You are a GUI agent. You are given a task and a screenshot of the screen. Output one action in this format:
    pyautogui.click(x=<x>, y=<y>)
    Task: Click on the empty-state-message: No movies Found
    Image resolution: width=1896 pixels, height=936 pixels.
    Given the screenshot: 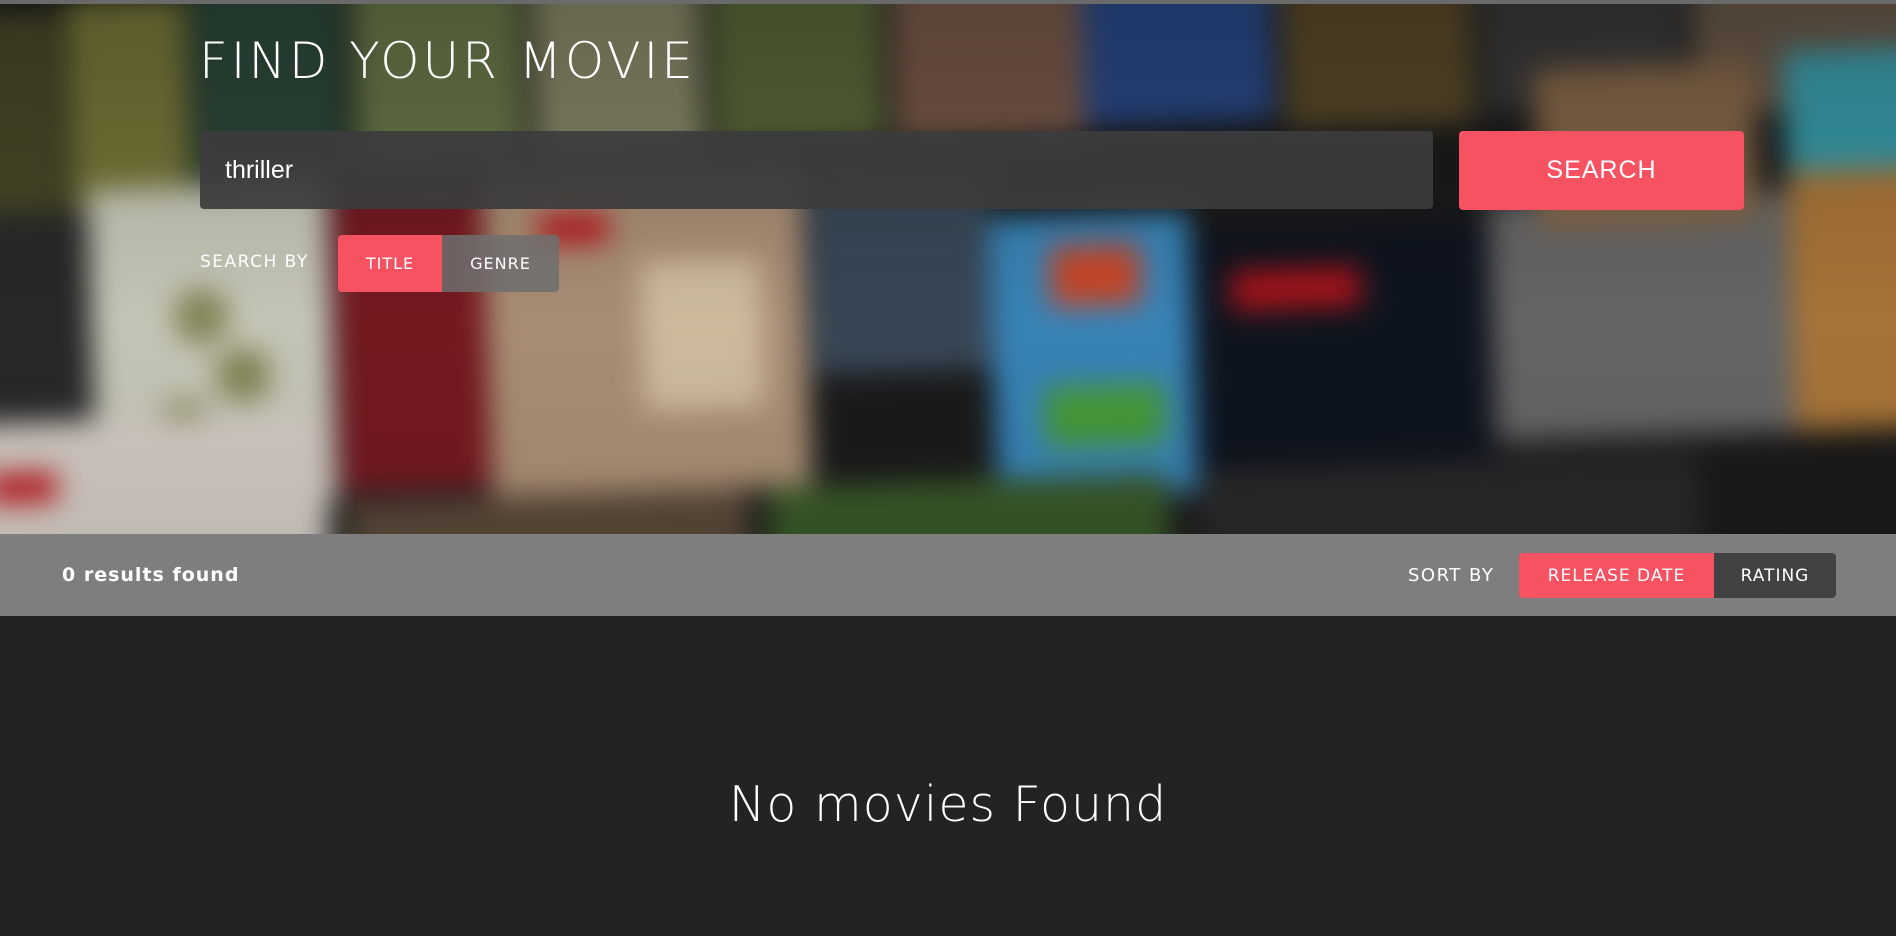 What is the action you would take?
    pyautogui.click(x=948, y=804)
    